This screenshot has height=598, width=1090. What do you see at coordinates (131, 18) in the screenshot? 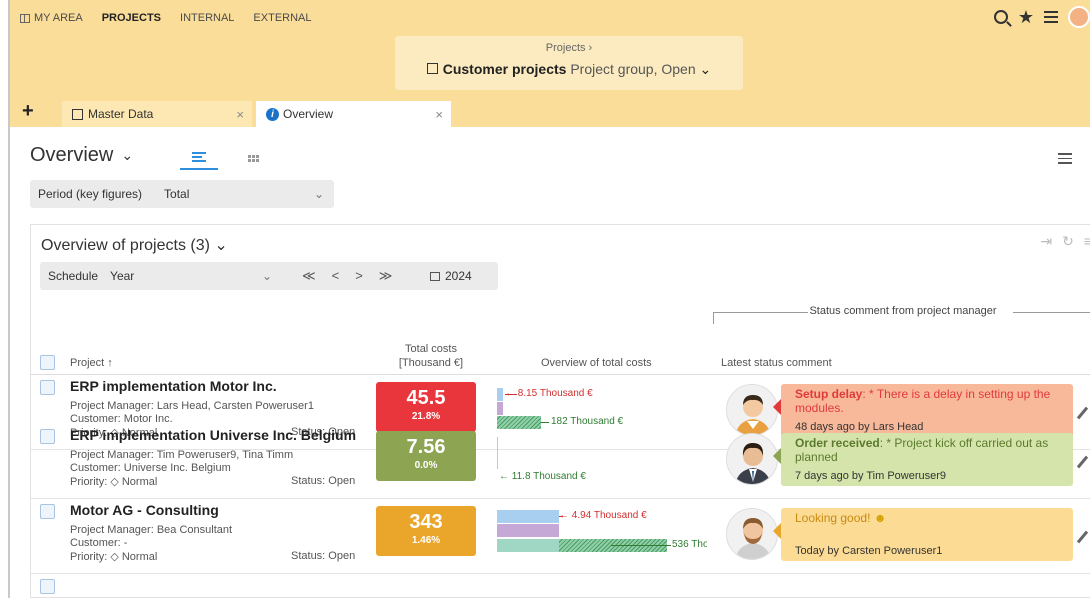
I see `nav-projects: PROJECTS` at bounding box center [131, 18].